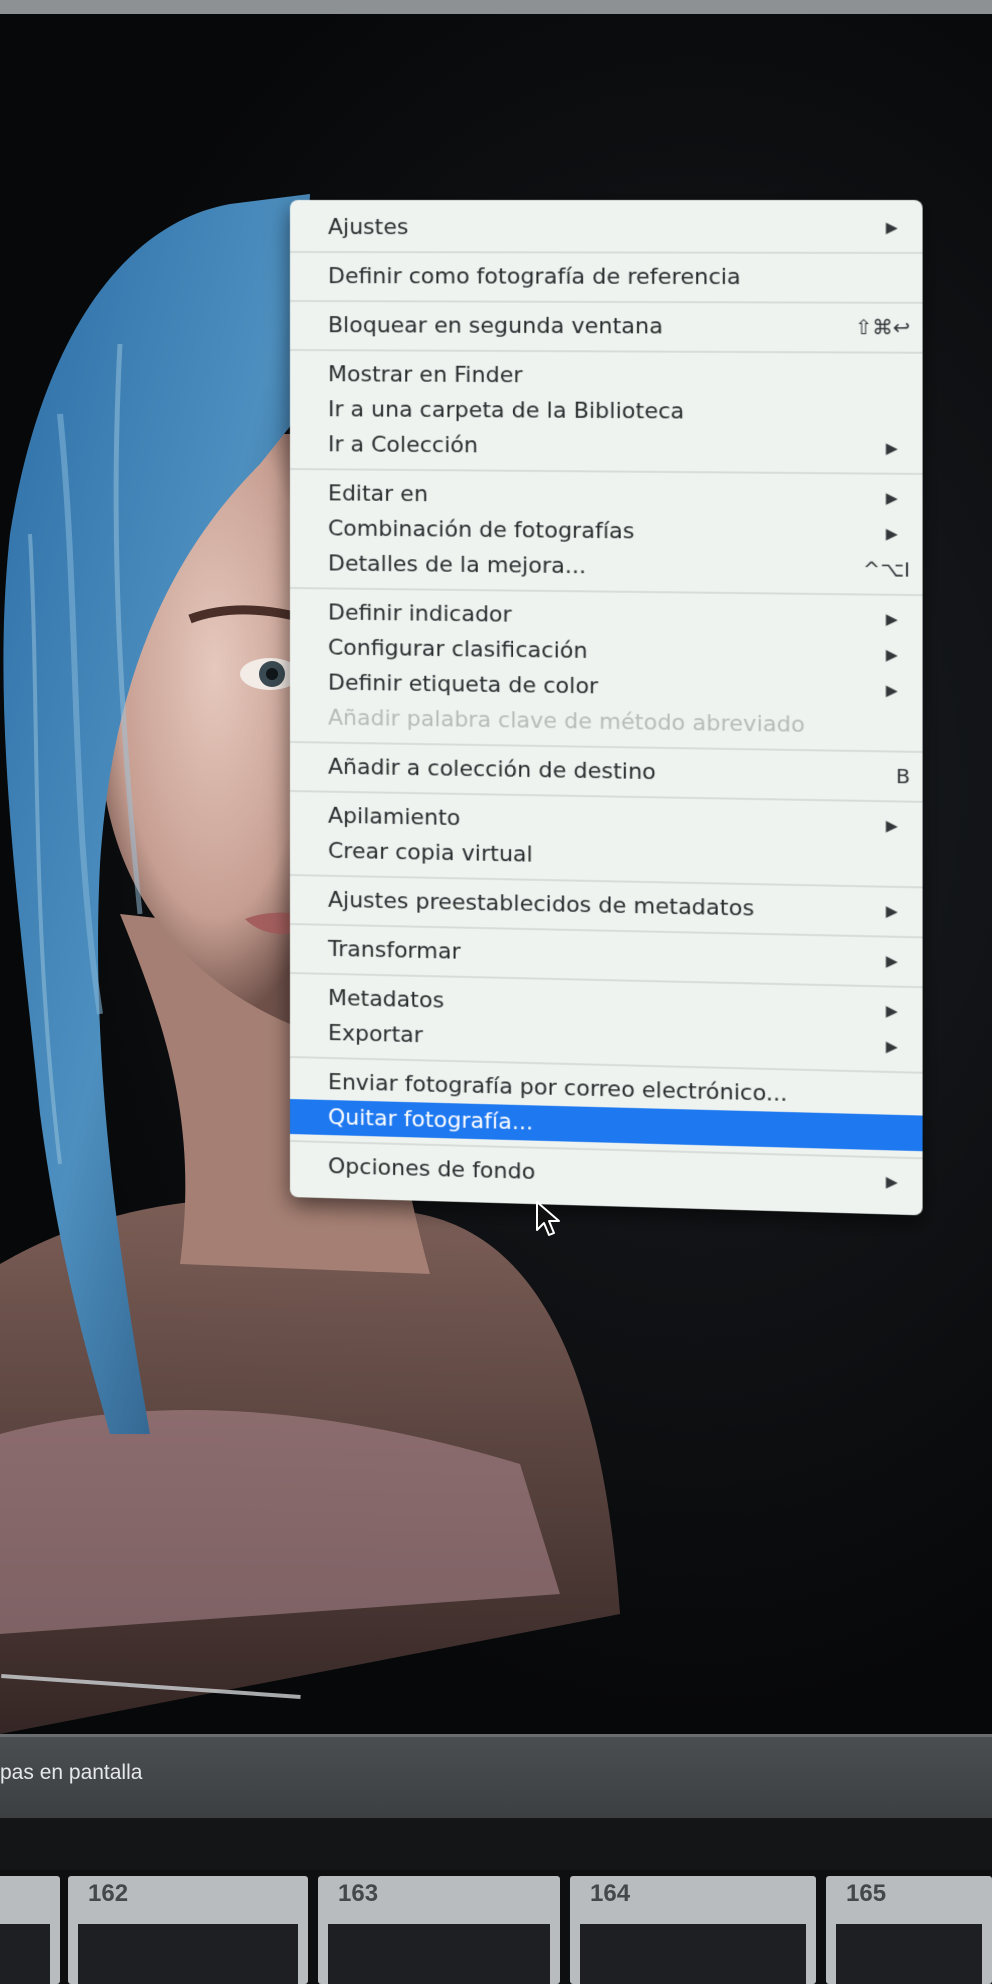  I want to click on menu-group: Bloquear en segunda ventana ⇧⌘↩, so click(606, 328).